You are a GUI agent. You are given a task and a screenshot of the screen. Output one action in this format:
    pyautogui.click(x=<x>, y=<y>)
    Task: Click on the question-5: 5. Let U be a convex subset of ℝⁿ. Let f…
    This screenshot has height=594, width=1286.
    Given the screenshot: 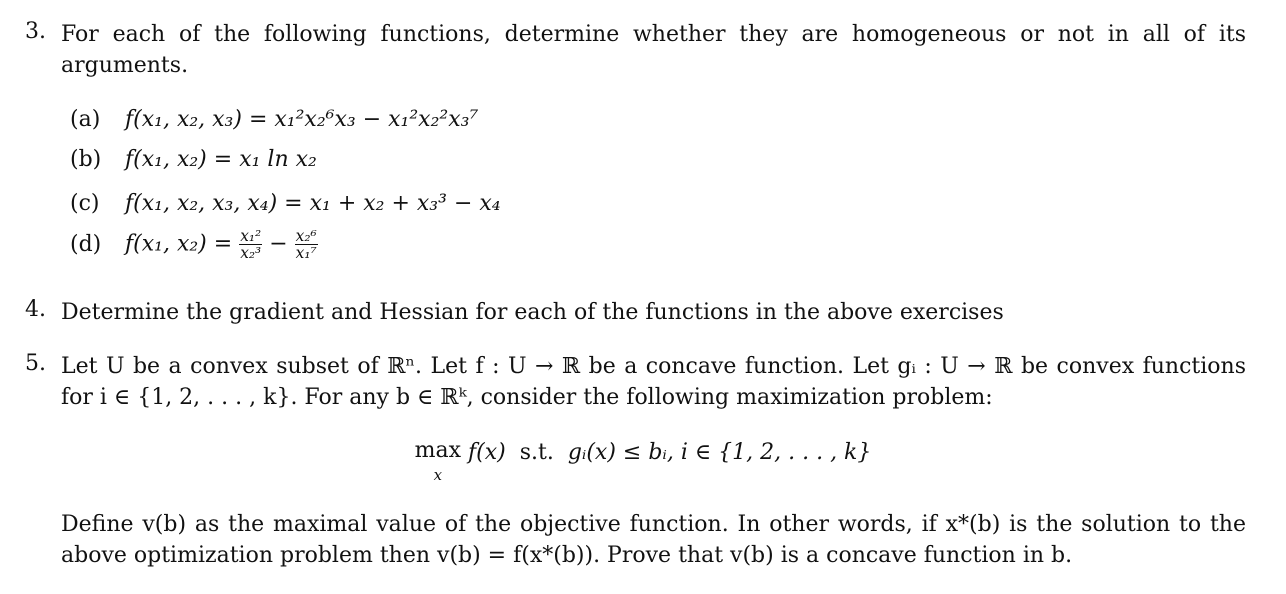 What is the action you would take?
    pyautogui.click(x=635, y=382)
    